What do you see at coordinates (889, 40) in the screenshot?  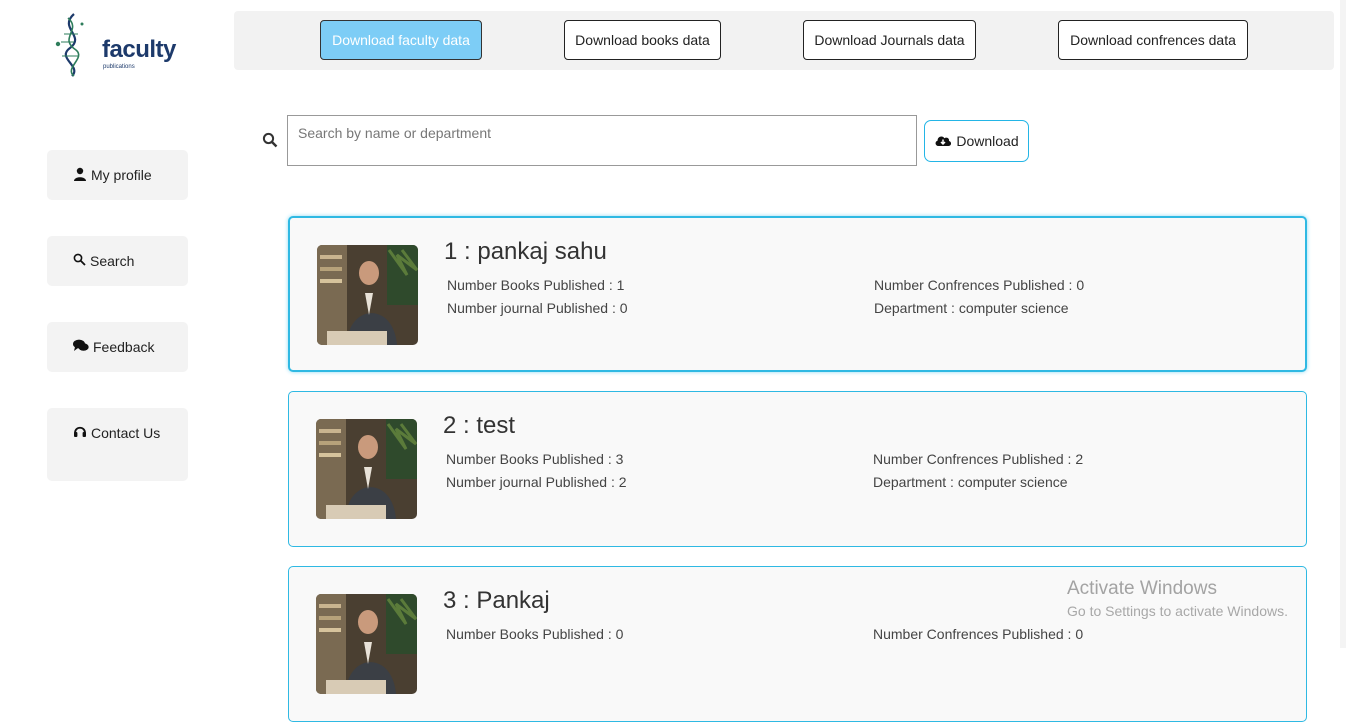 I see `download-journals-data-button: Download Journals data` at bounding box center [889, 40].